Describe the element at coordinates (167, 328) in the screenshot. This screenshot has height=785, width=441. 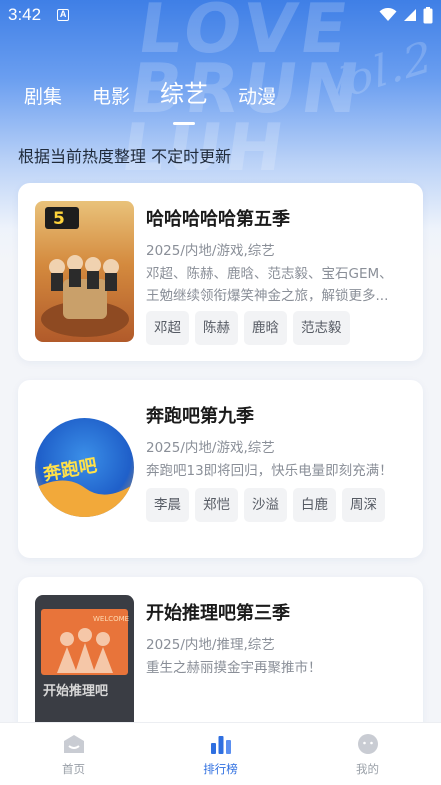
I see `tag: 邓超` at that location.